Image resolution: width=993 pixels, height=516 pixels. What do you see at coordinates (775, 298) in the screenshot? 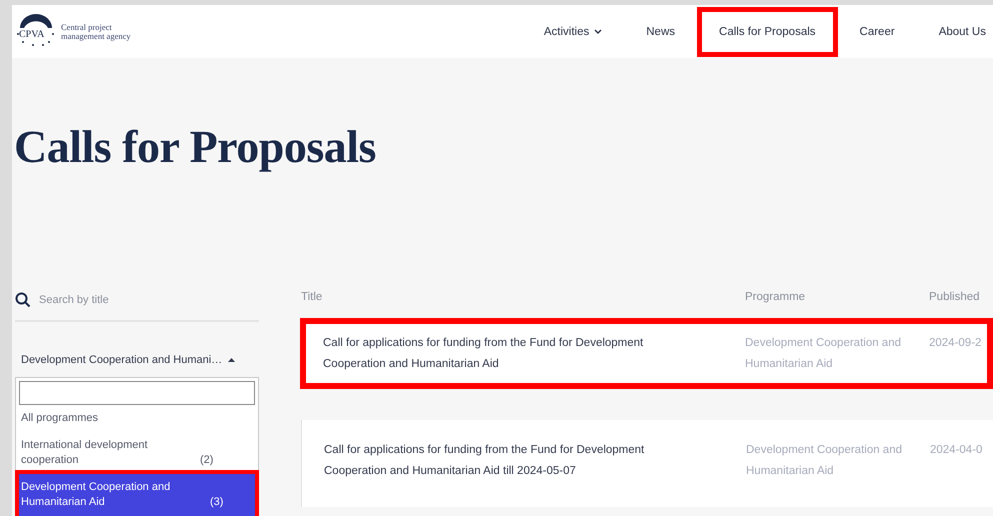
I see `column-header: Programme` at bounding box center [775, 298].